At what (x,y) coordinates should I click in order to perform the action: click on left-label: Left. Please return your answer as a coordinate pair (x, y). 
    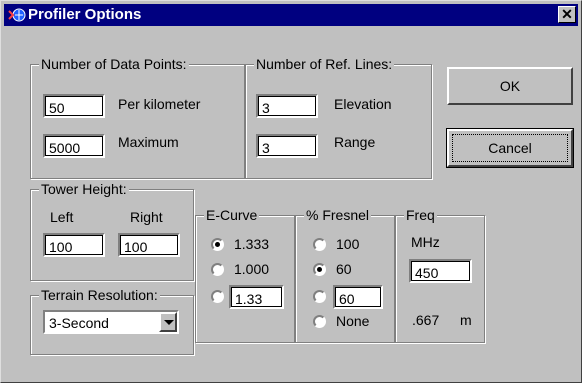
    Looking at the image, I should click on (62, 217).